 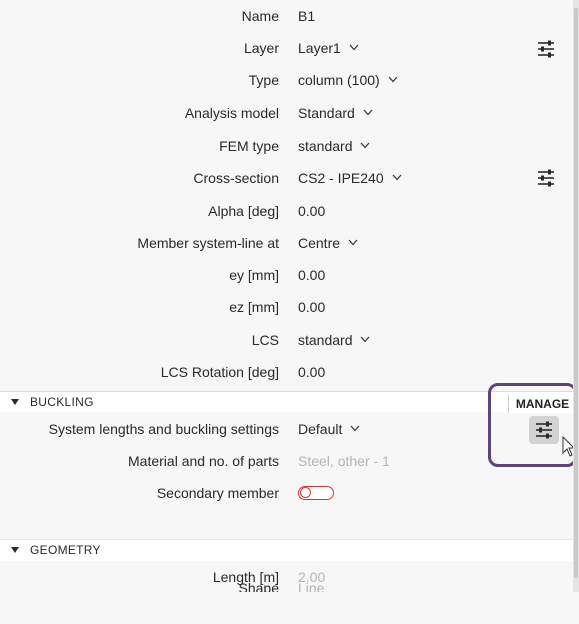 I want to click on offscreen, so click(x=286, y=608).